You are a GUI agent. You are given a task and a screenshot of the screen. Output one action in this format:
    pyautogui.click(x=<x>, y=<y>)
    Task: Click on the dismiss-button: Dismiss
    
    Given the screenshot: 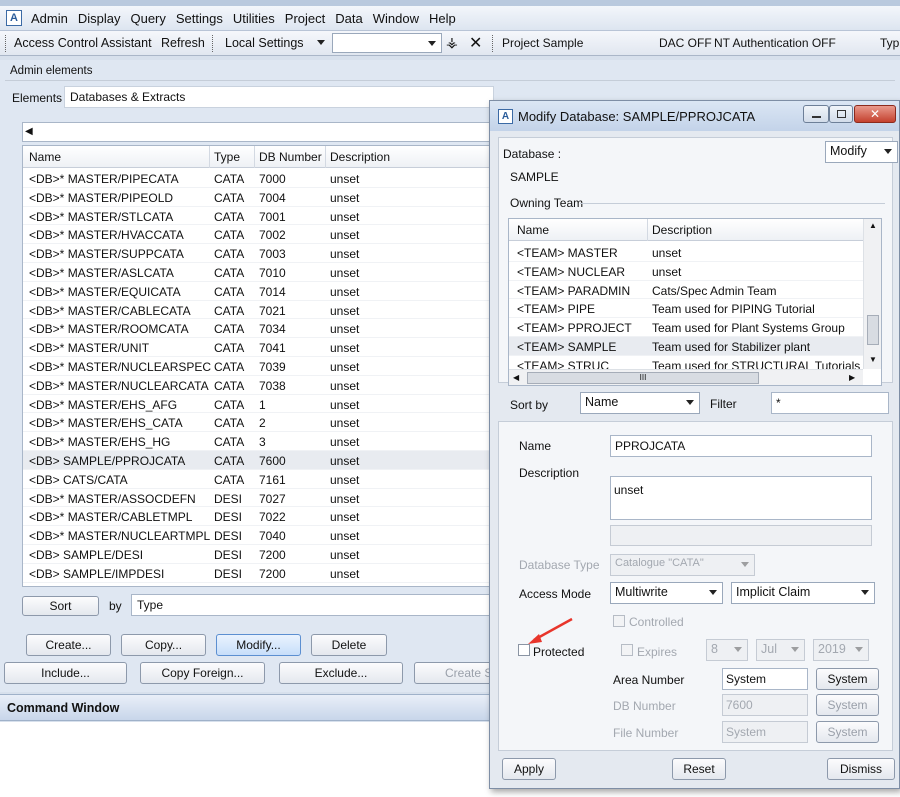 What is the action you would take?
    pyautogui.click(x=861, y=769)
    